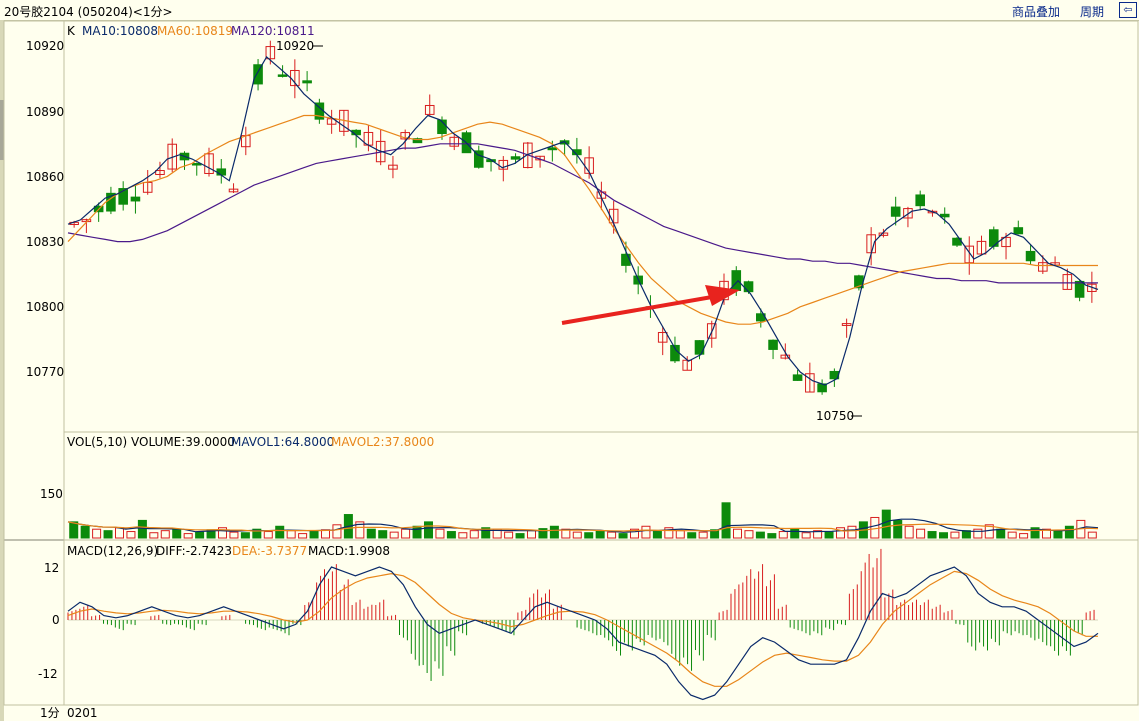 The image size is (1139, 721). Describe the element at coordinates (349, 551) in the screenshot. I see `macd-legend-macd: MACD:1.9908` at that location.